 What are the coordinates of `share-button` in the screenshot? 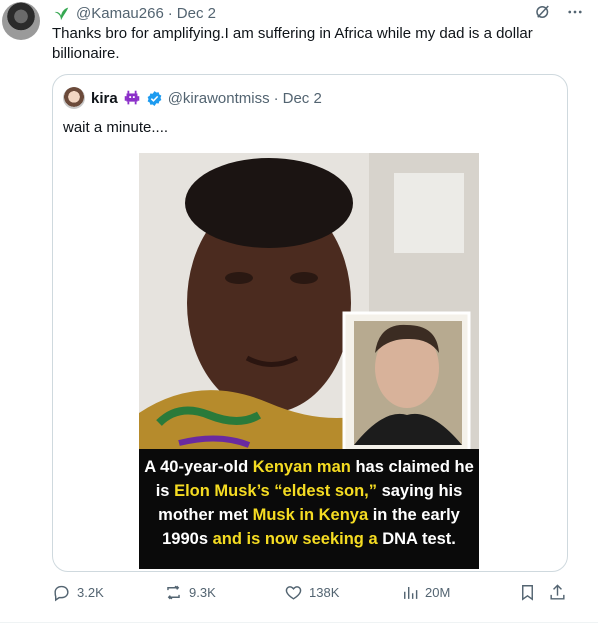 It's located at (557, 592).